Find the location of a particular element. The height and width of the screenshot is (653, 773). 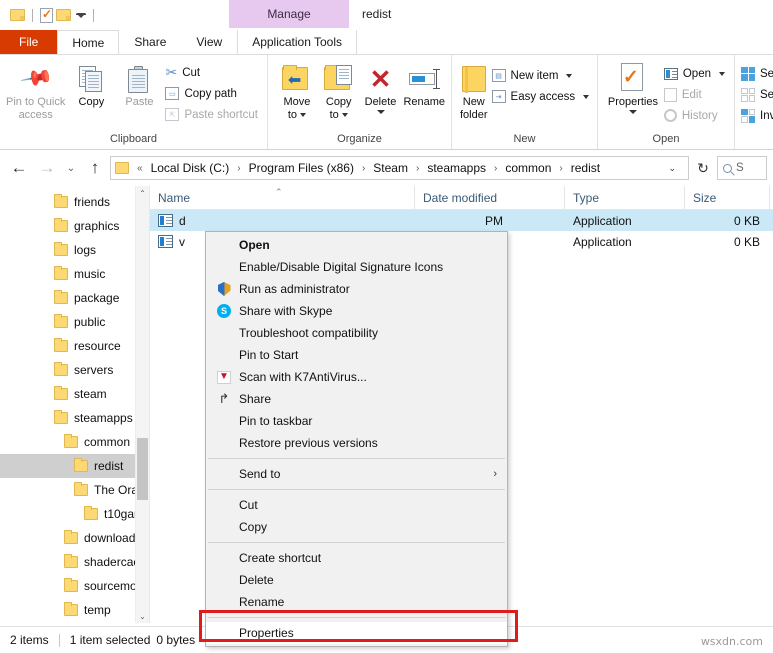

tab-application-tools: Application Tools is located at coordinates (297, 42).